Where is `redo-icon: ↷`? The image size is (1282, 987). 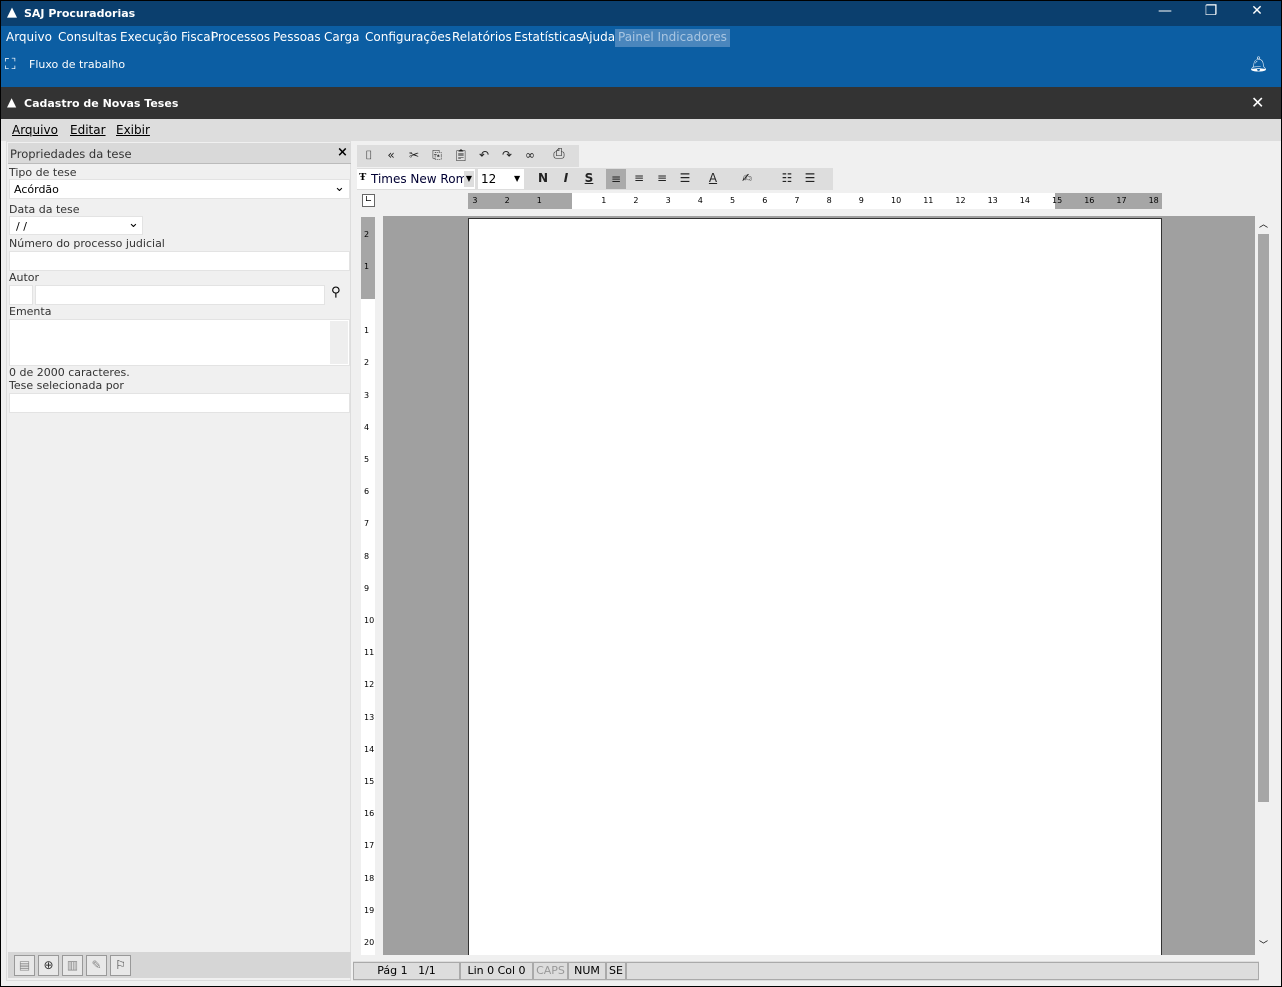
redo-icon: ↷ is located at coordinates (507, 155).